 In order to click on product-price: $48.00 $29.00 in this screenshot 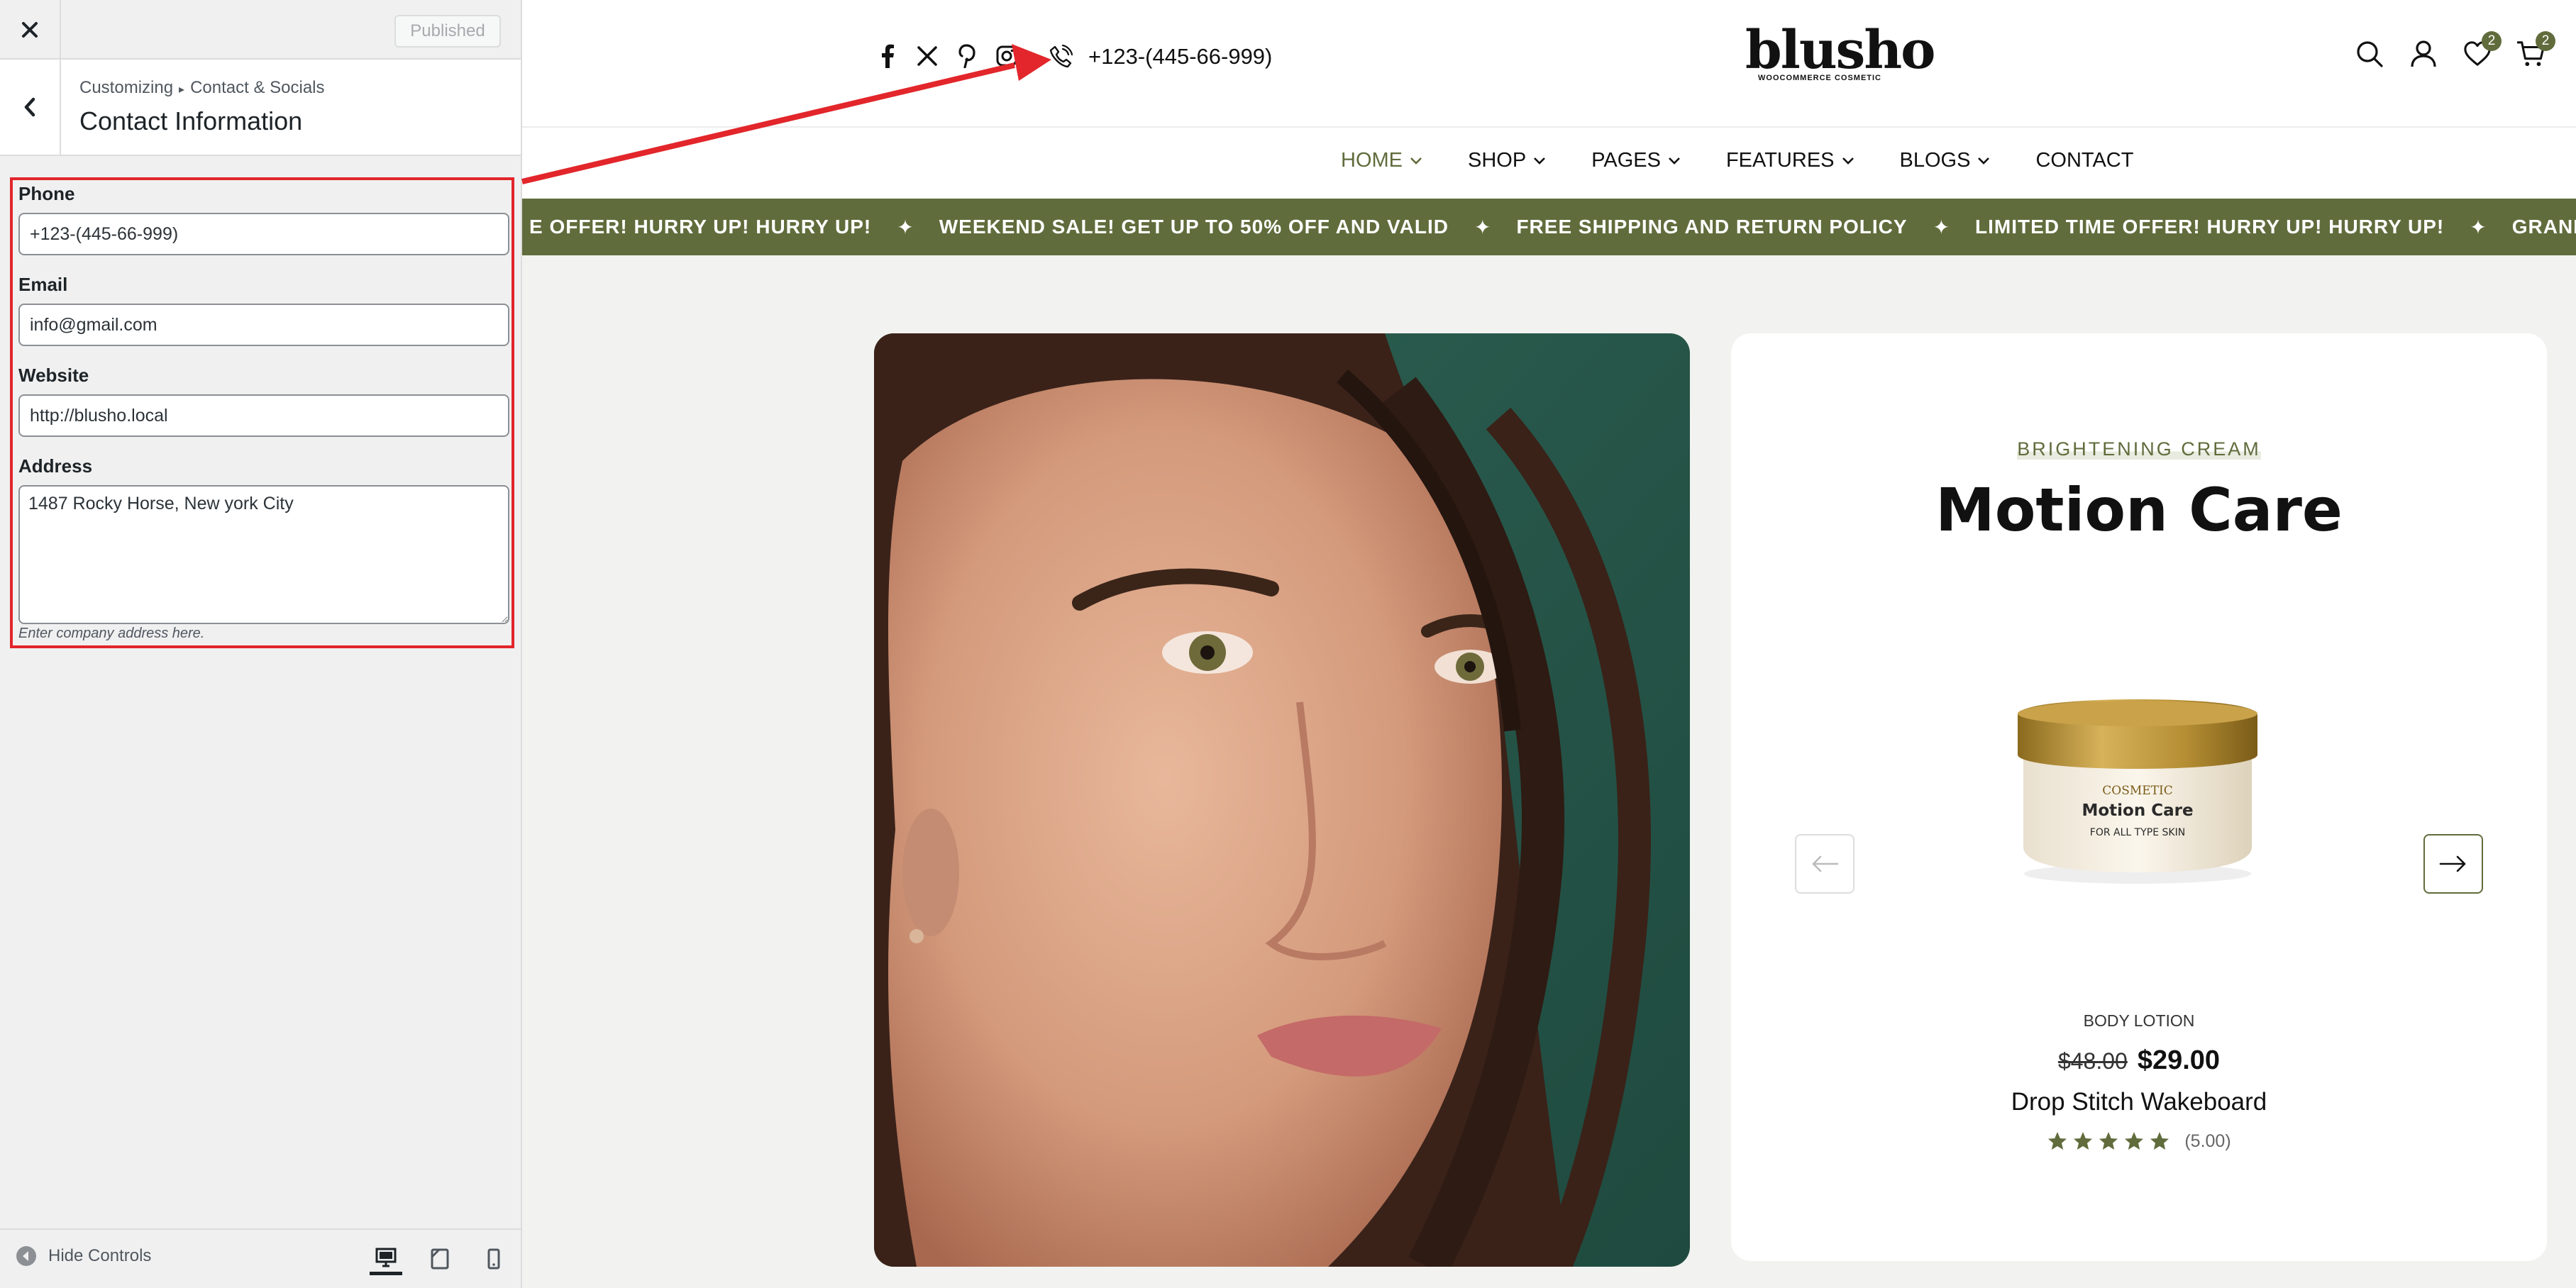, I will do `click(2139, 1060)`.